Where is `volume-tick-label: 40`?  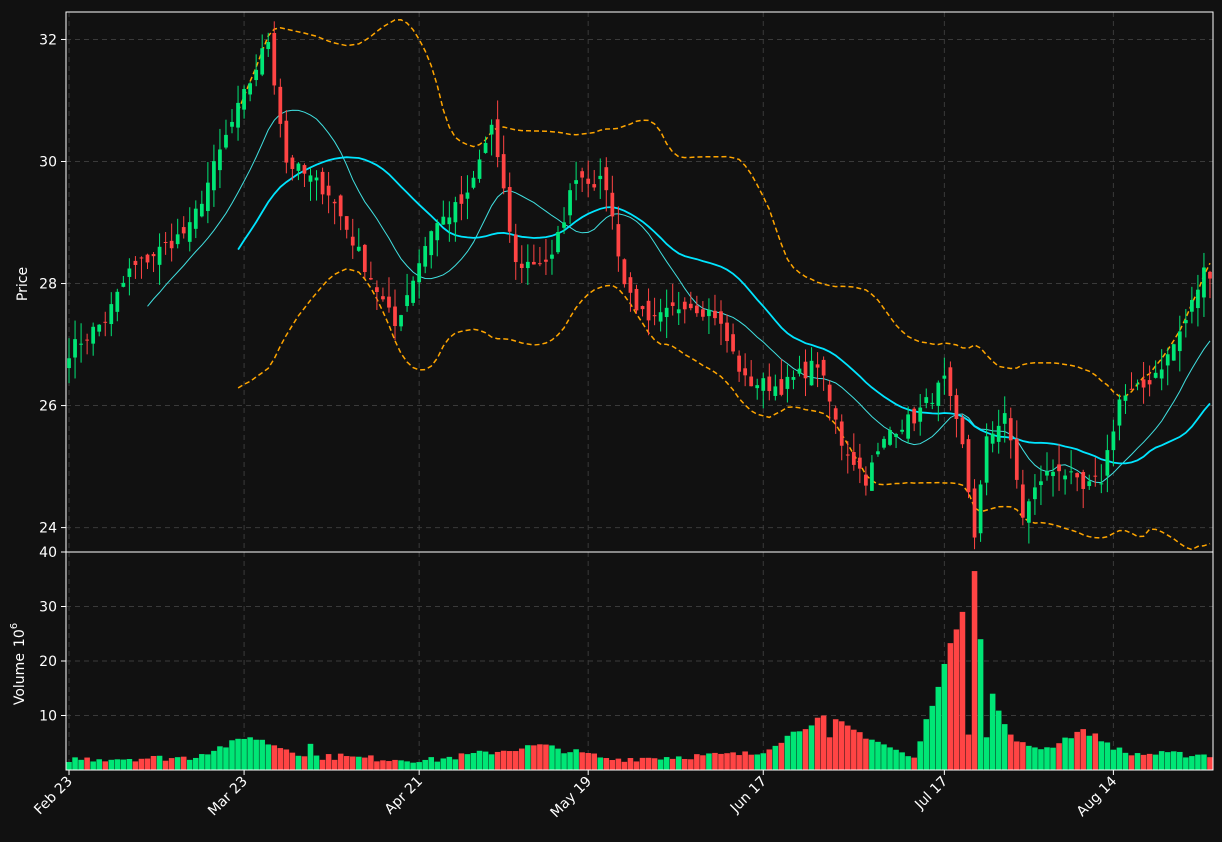 volume-tick-label: 40 is located at coordinates (48, 553).